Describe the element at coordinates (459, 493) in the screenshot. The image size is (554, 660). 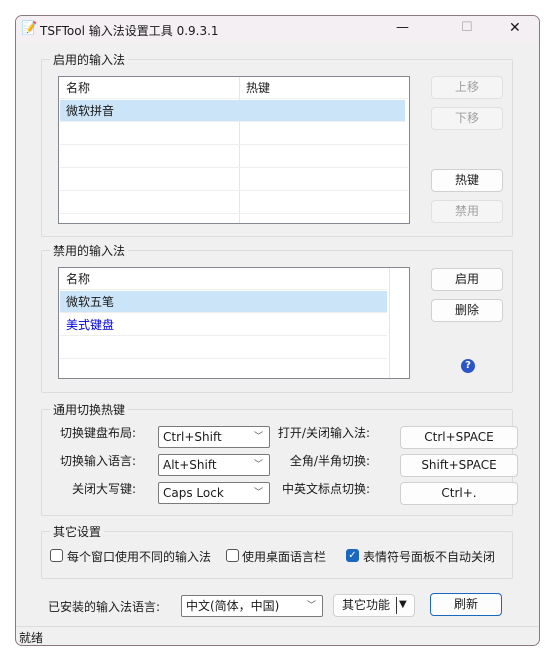
I see `punctuation-hotkey-button: Ctrl+.` at that location.